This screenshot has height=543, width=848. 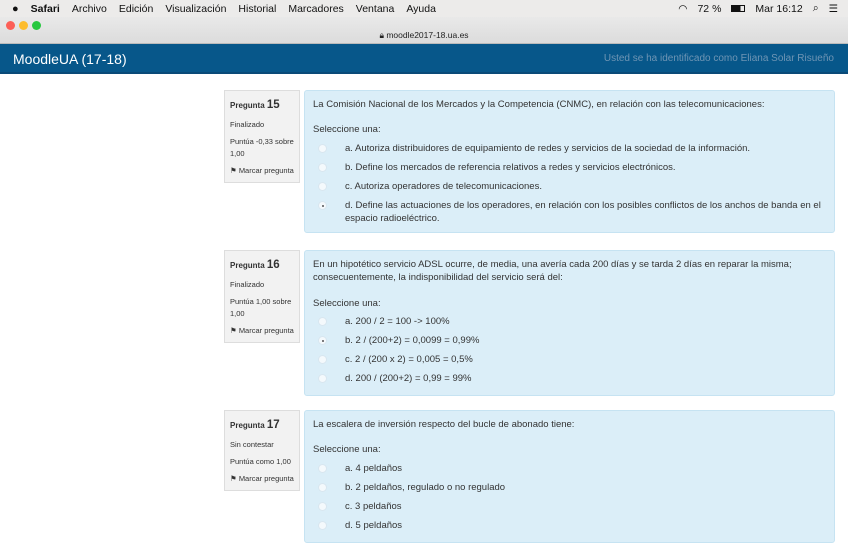 I want to click on option-label: a. 200 / 2 = 100 -> 100%, so click(x=397, y=321).